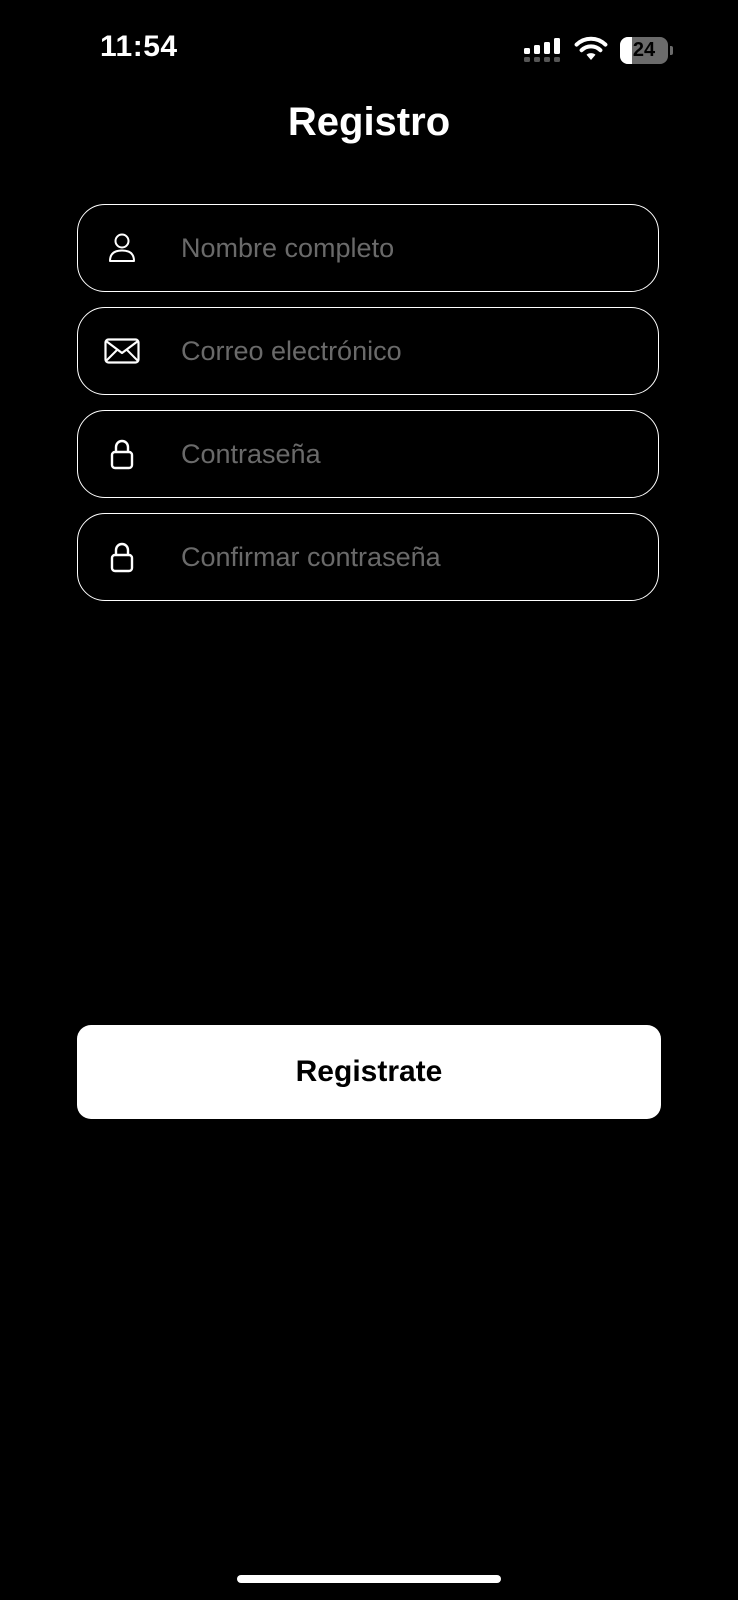 This screenshot has width=738, height=1600. Describe the element at coordinates (411, 557) in the screenshot. I see `confirm-password-input` at that location.